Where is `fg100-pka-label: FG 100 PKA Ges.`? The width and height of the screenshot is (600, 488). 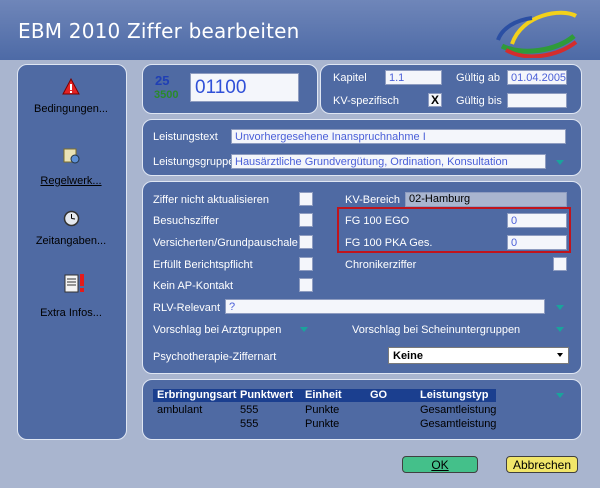 fg100-pka-label: FG 100 PKA Ges. is located at coordinates (389, 243).